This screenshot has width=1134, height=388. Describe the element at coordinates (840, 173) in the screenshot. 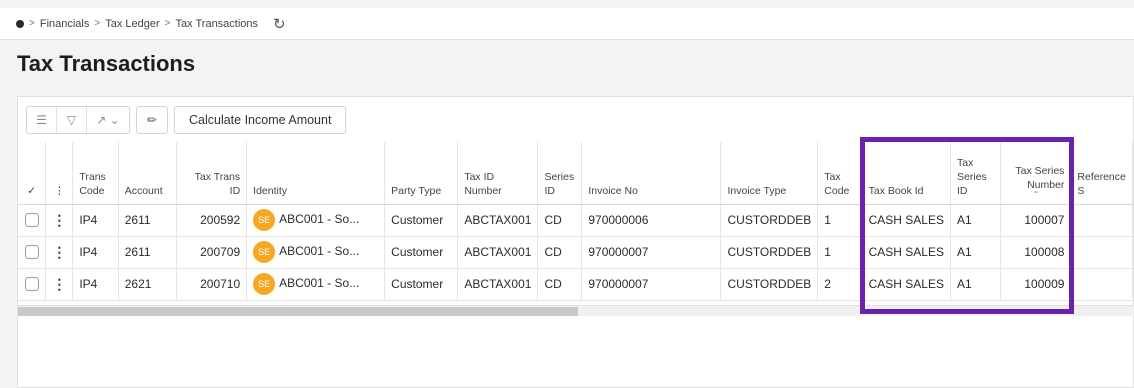

I see `col-tax-code: Tax Code` at that location.